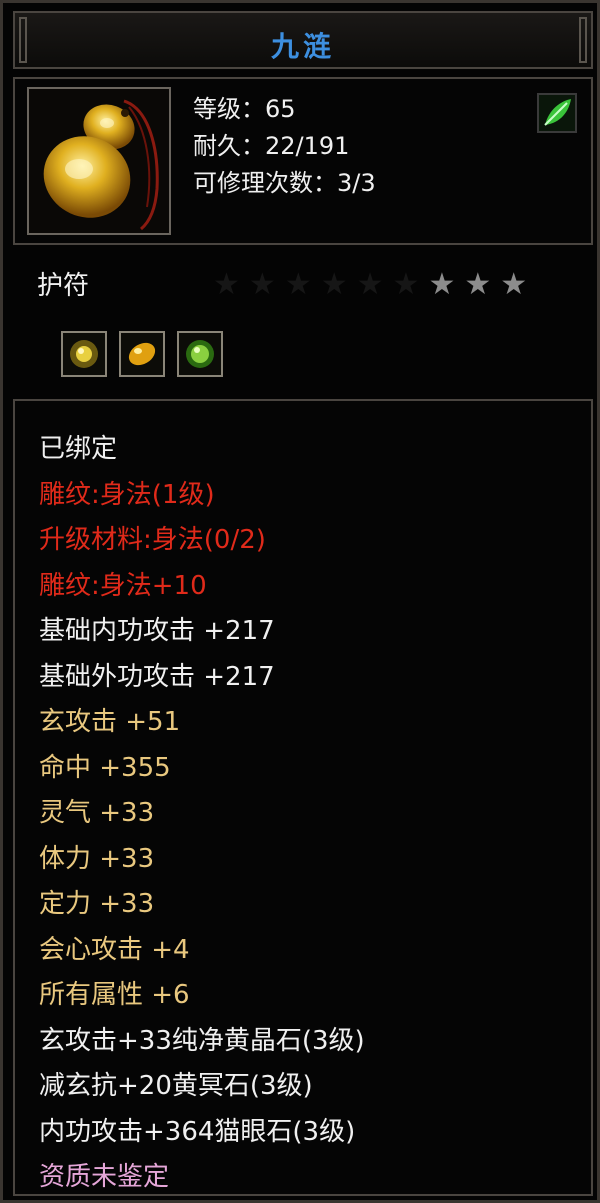 Image resolution: width=600 pixels, height=1203 pixels. What do you see at coordinates (127, 494) in the screenshot?
I see `stat-line: 雕纹:身法(1级)` at bounding box center [127, 494].